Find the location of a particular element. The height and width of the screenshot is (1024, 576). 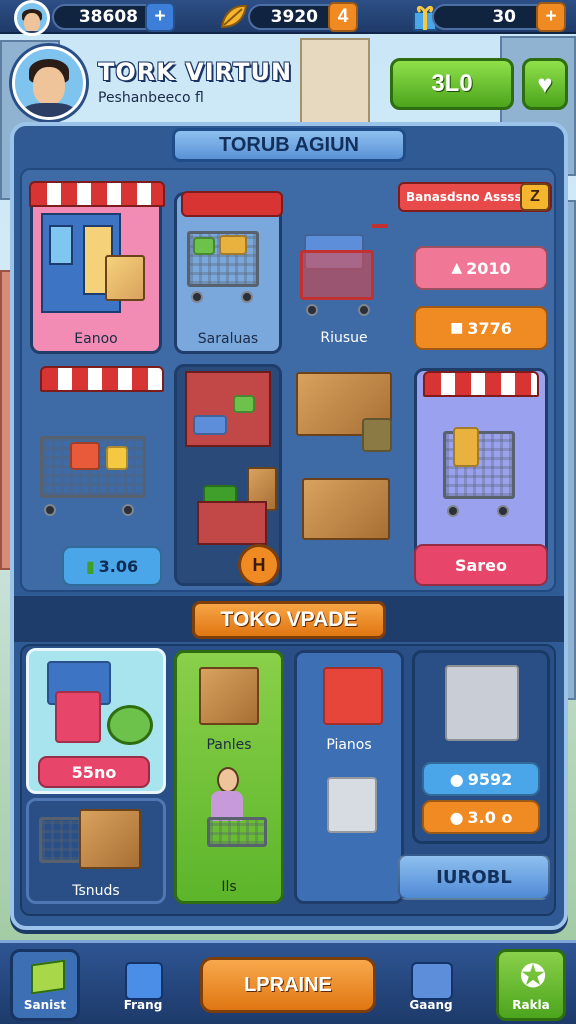

heart-button: ♥ is located at coordinates (545, 84).